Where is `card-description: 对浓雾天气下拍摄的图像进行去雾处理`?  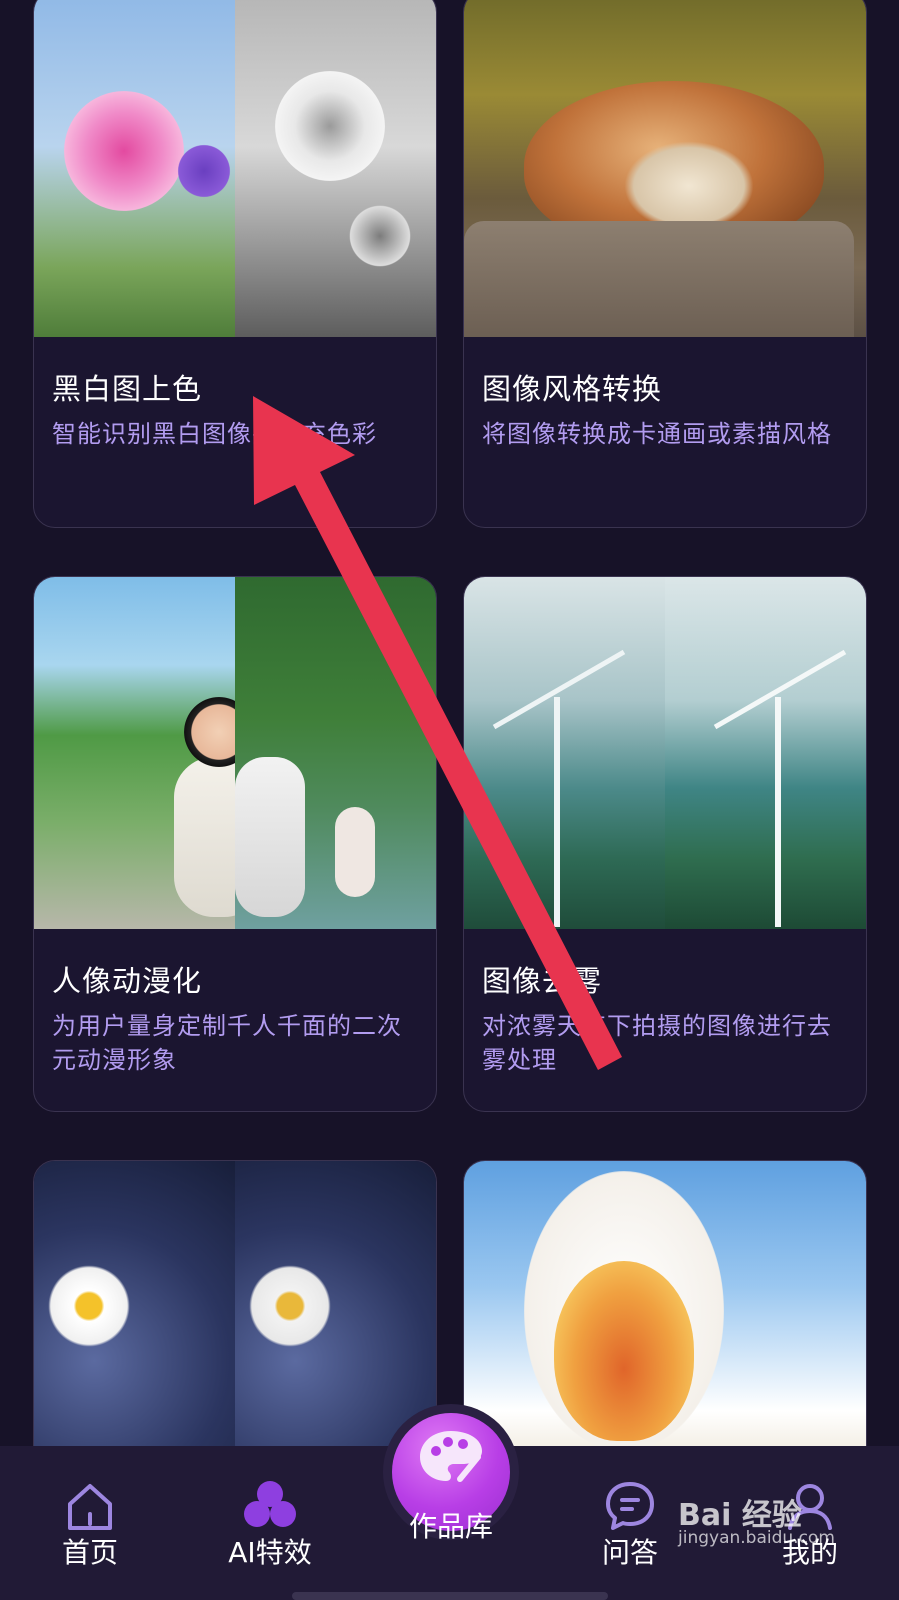 card-description: 对浓雾天气下拍摄的图像进行去雾处理 is located at coordinates (657, 1043).